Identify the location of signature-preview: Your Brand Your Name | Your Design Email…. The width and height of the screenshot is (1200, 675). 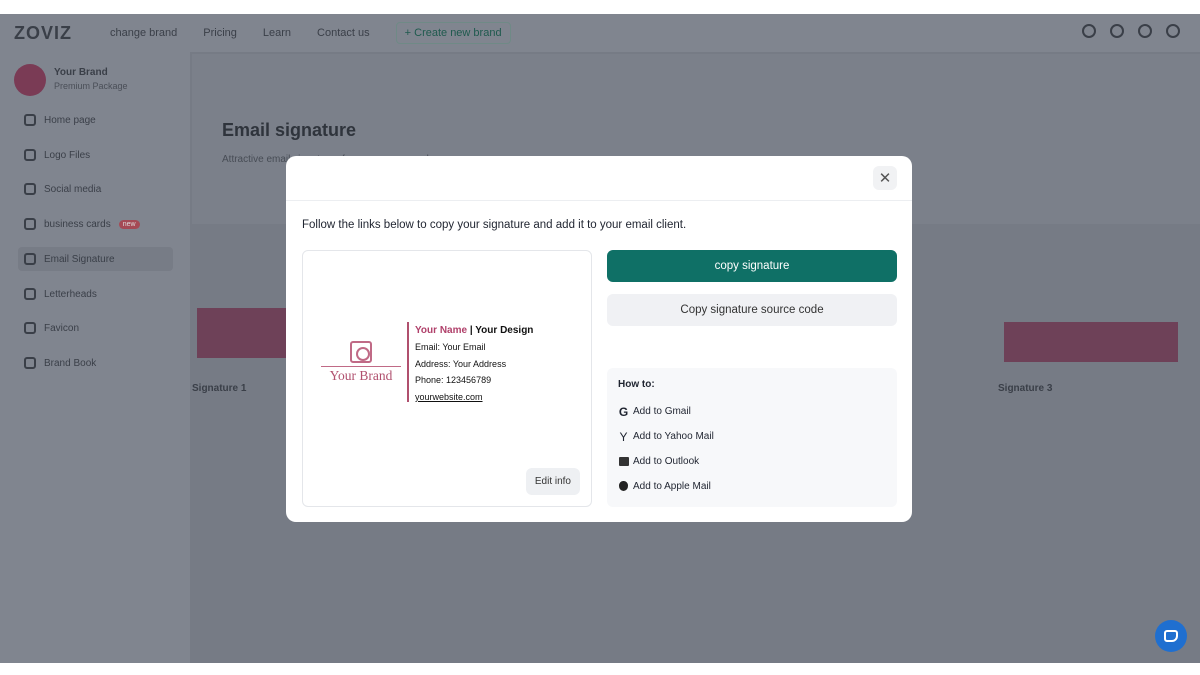
(447, 378).